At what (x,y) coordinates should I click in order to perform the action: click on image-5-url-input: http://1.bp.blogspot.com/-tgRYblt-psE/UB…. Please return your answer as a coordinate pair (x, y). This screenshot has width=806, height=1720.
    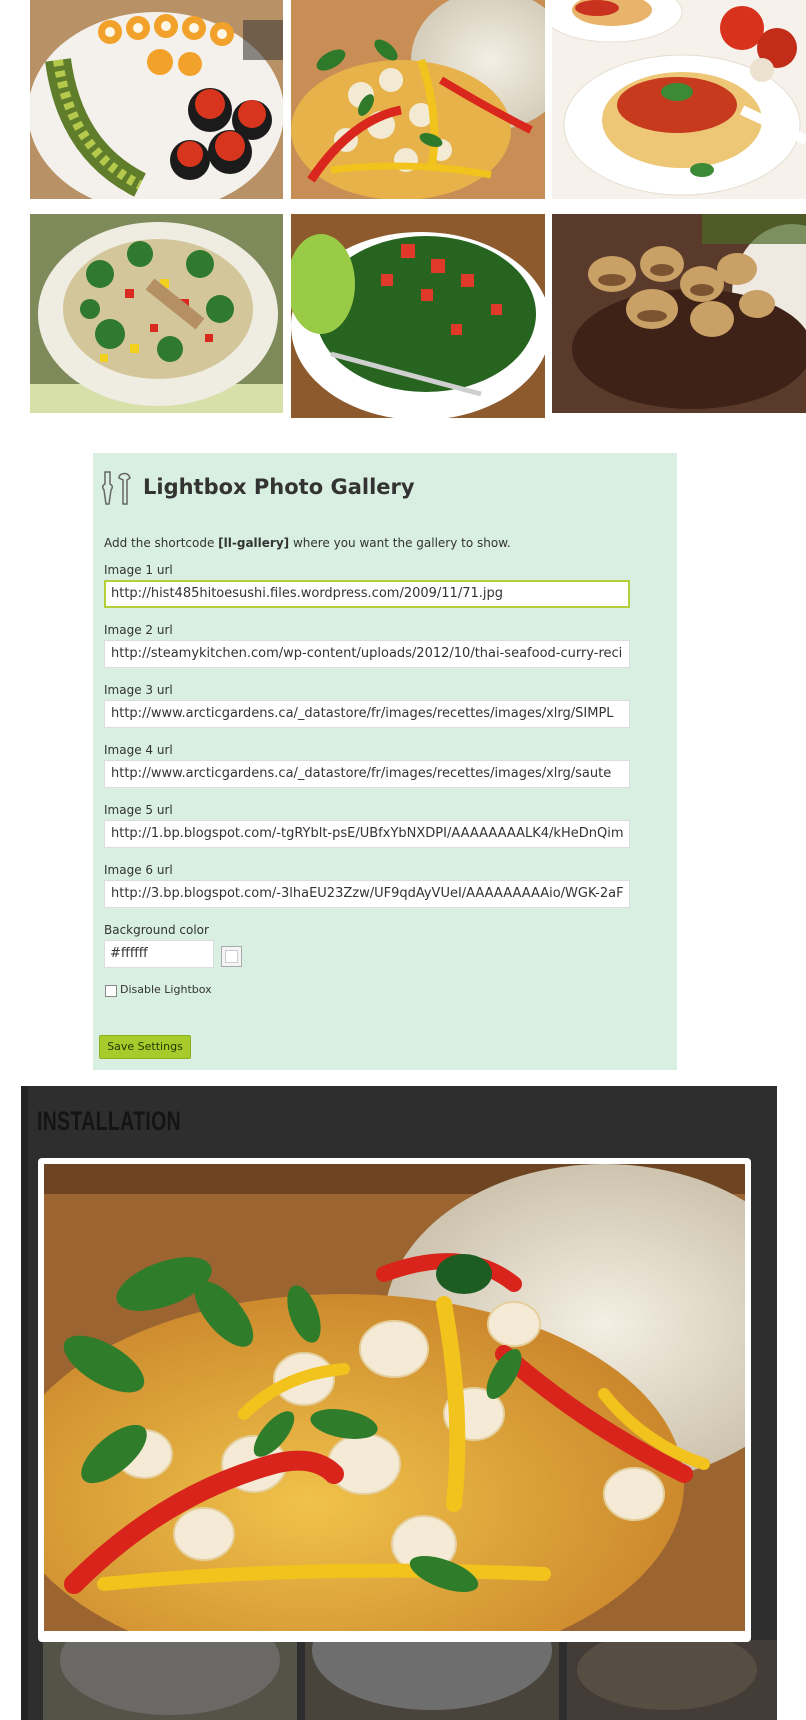
    Looking at the image, I should click on (367, 834).